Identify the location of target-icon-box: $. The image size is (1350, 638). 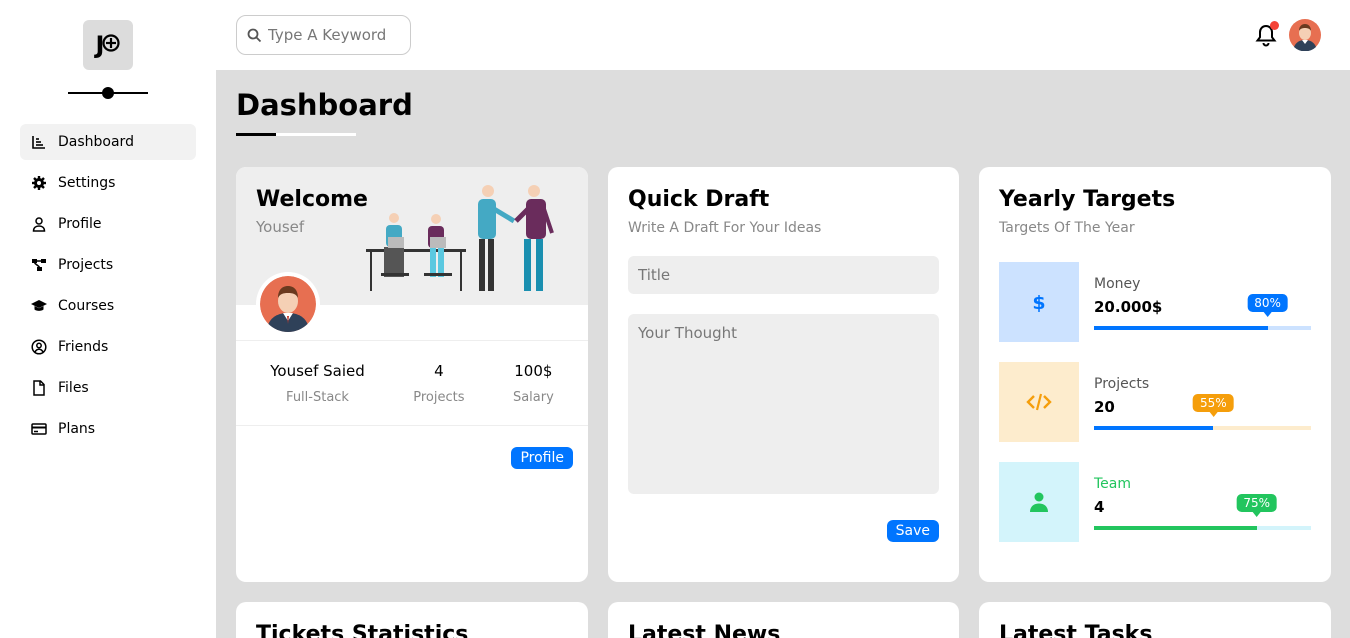
(1039, 302).